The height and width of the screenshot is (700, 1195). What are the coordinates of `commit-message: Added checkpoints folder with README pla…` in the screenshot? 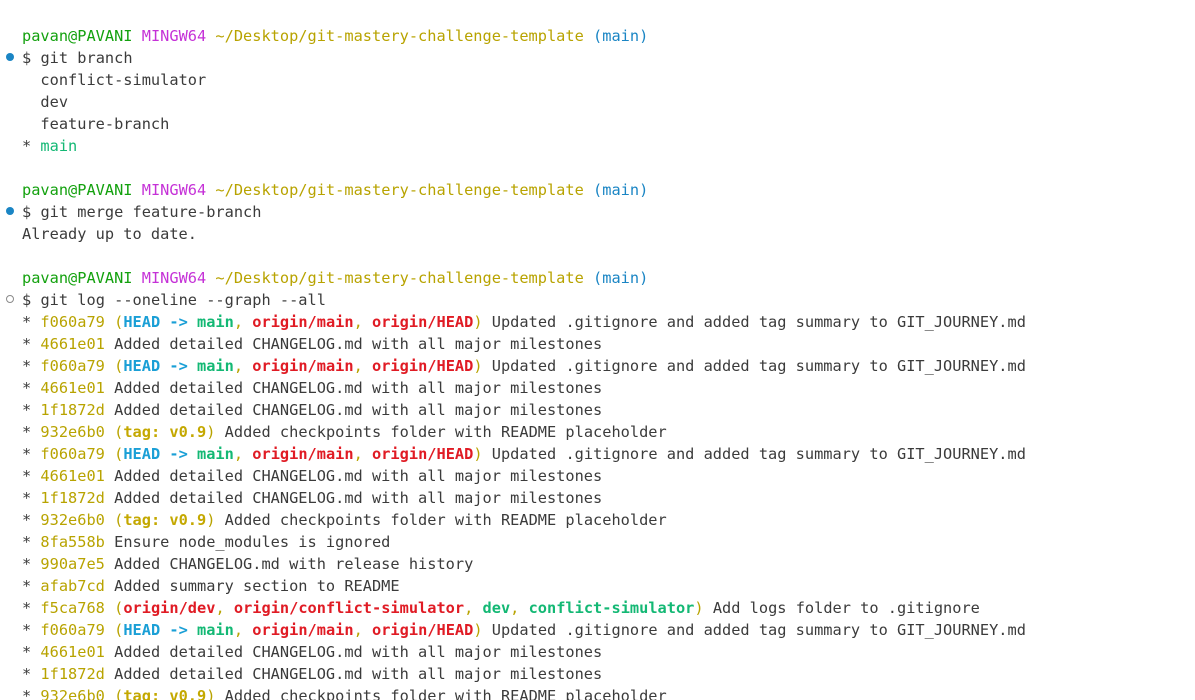 It's located at (445, 693).